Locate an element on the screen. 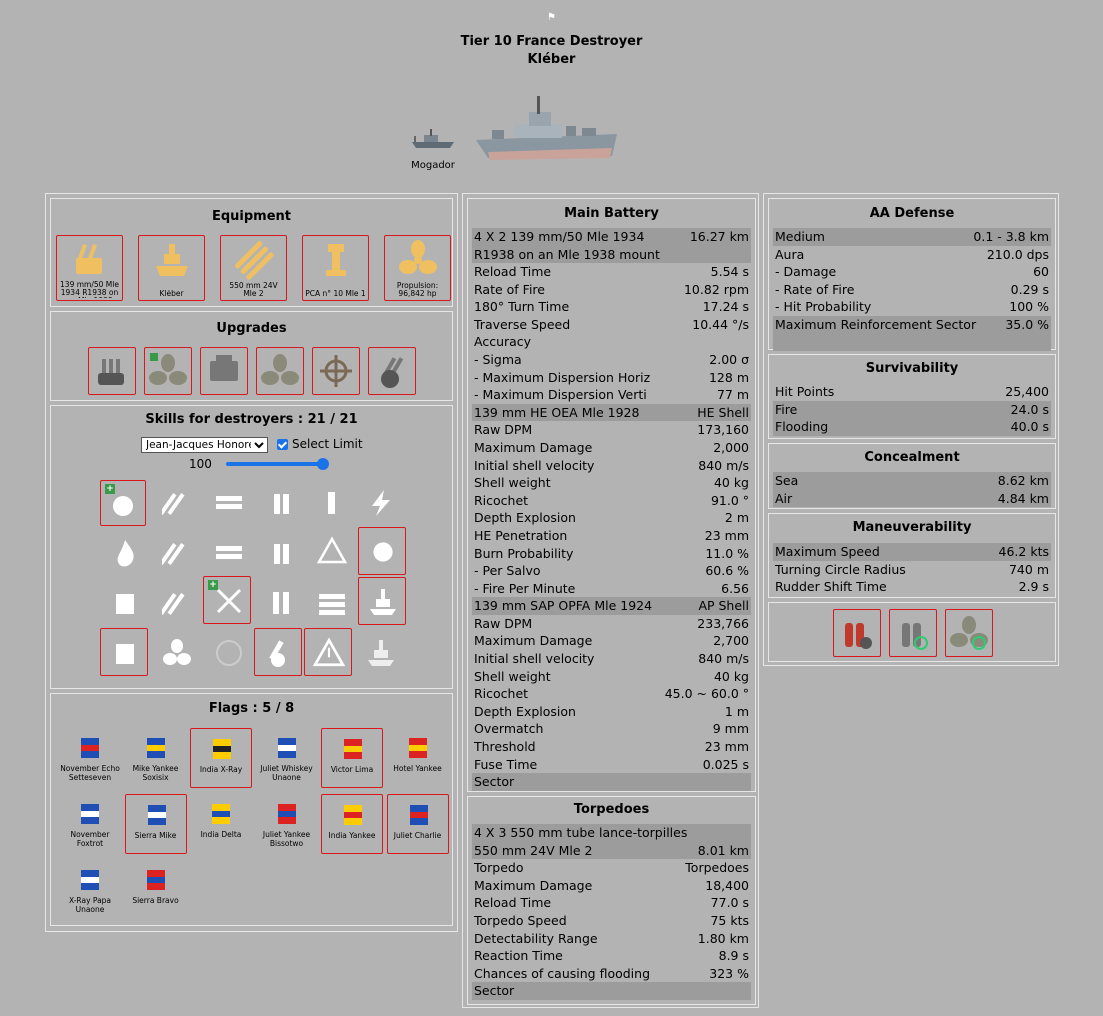  stat-value: 100 % is located at coordinates (1029, 307).